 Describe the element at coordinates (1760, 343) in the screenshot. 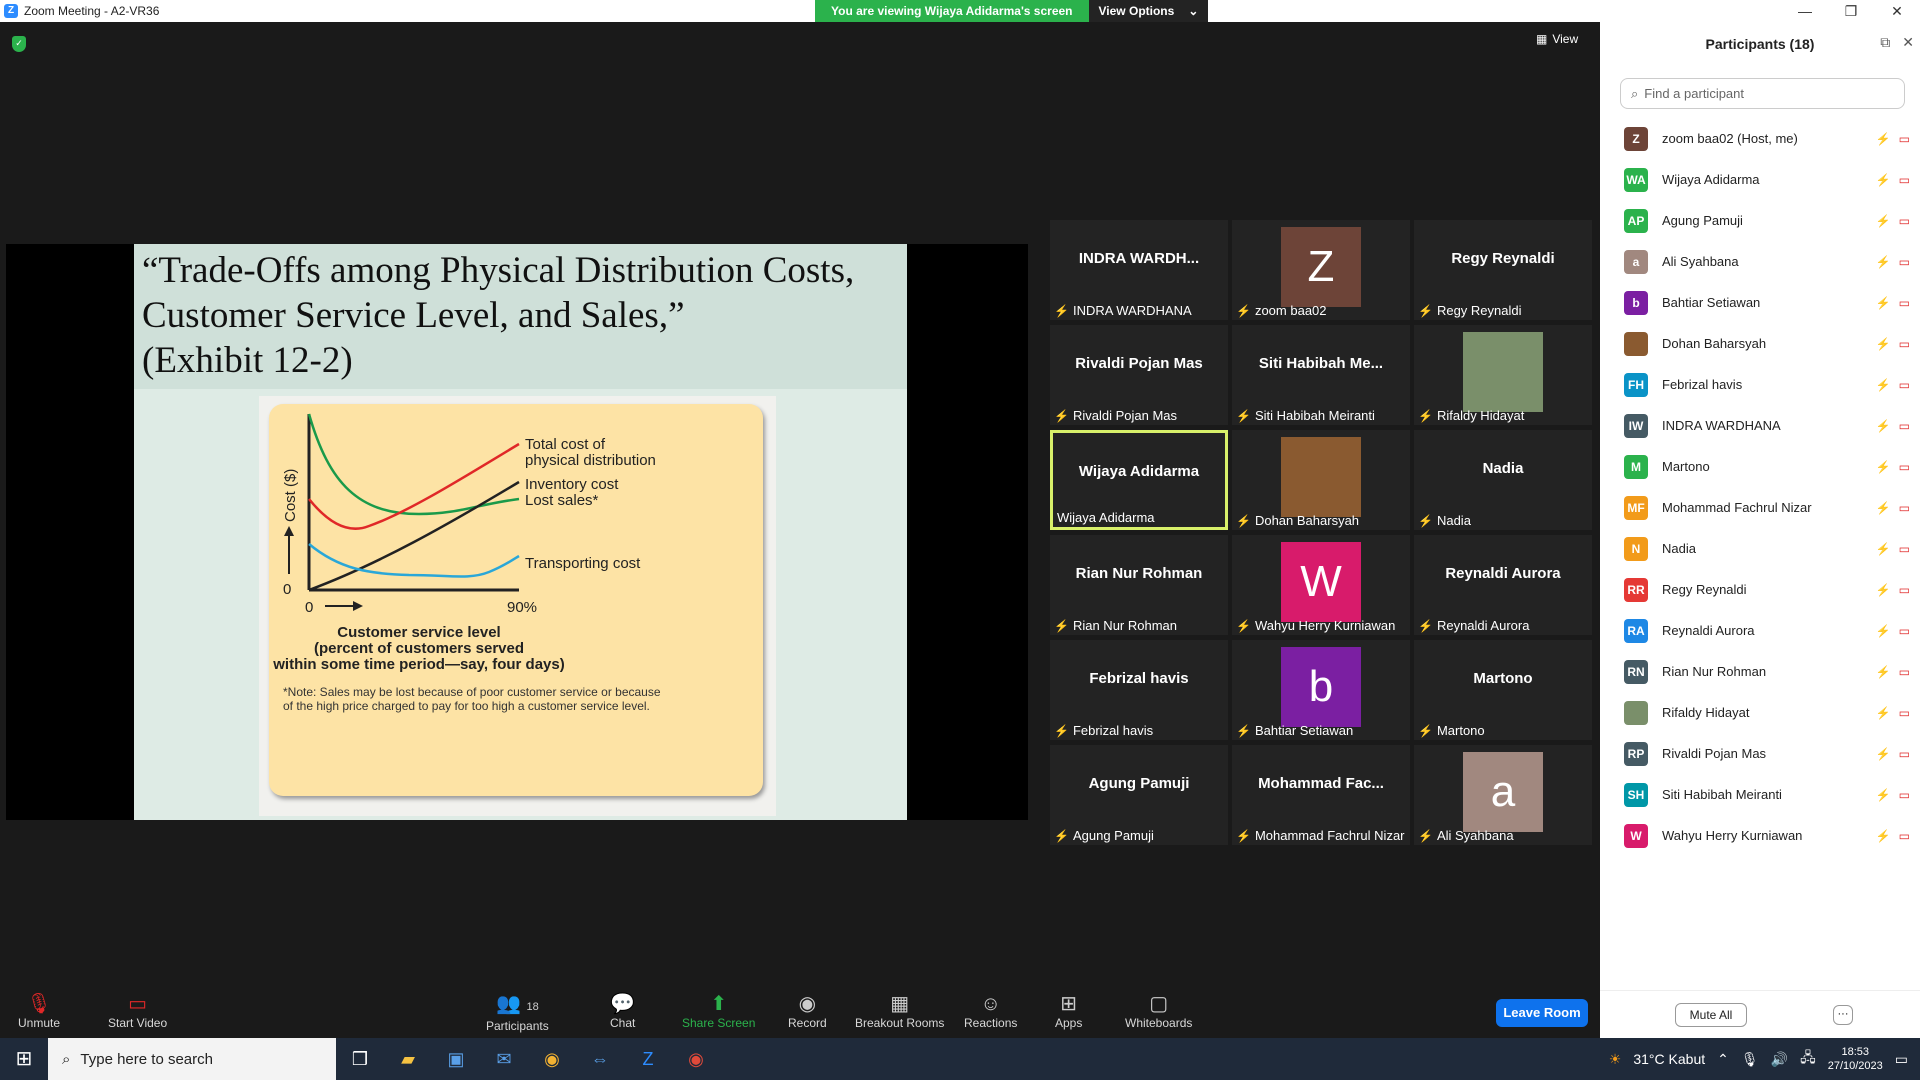

I see `participant-row: Dohan Baharsyah ⚡ ▭` at that location.